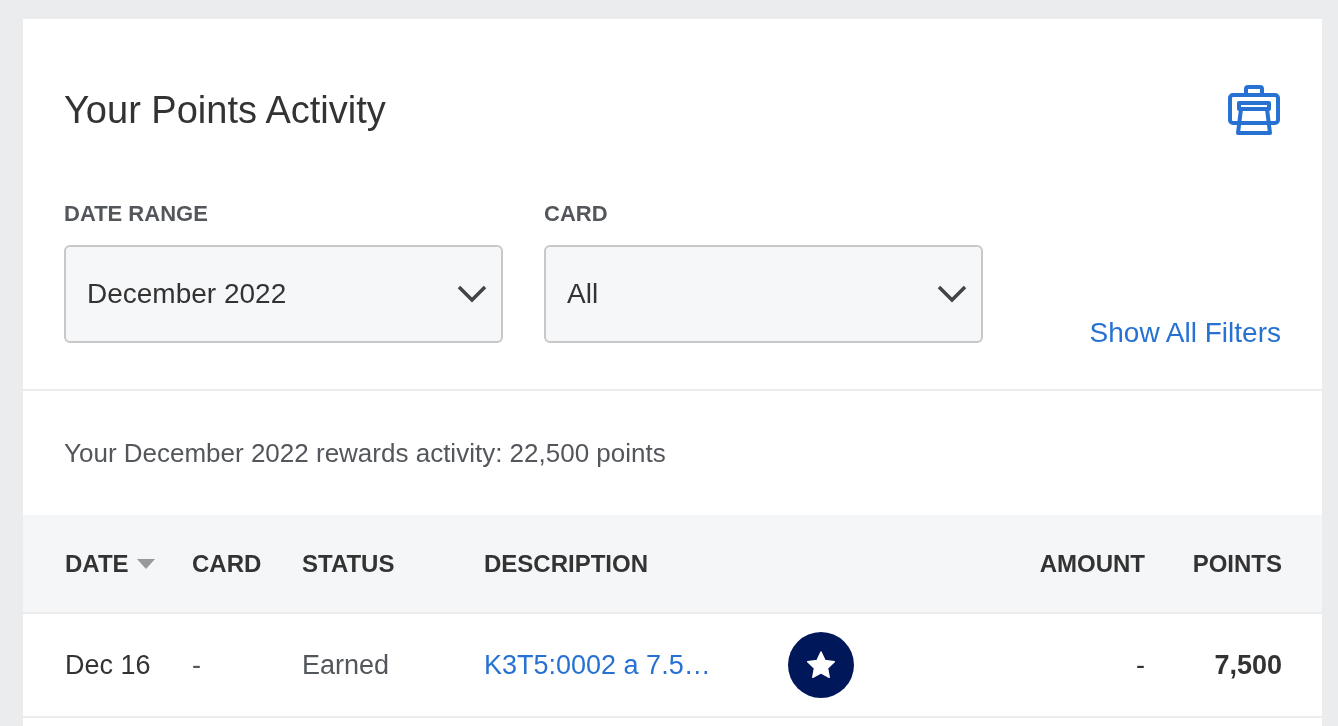 The width and height of the screenshot is (1338, 726). I want to click on column-header: DESCRIPTION, so click(566, 563).